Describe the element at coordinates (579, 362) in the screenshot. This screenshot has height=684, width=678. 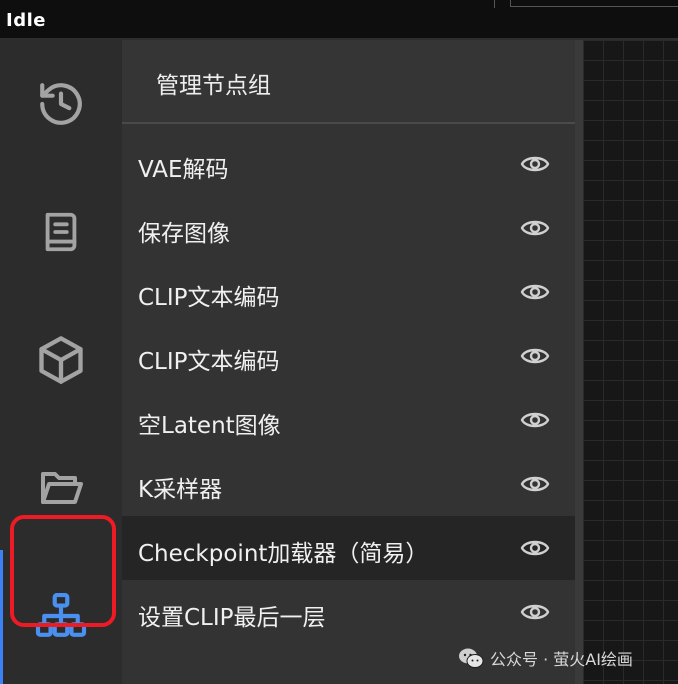
I see `panel-scrollbar` at that location.